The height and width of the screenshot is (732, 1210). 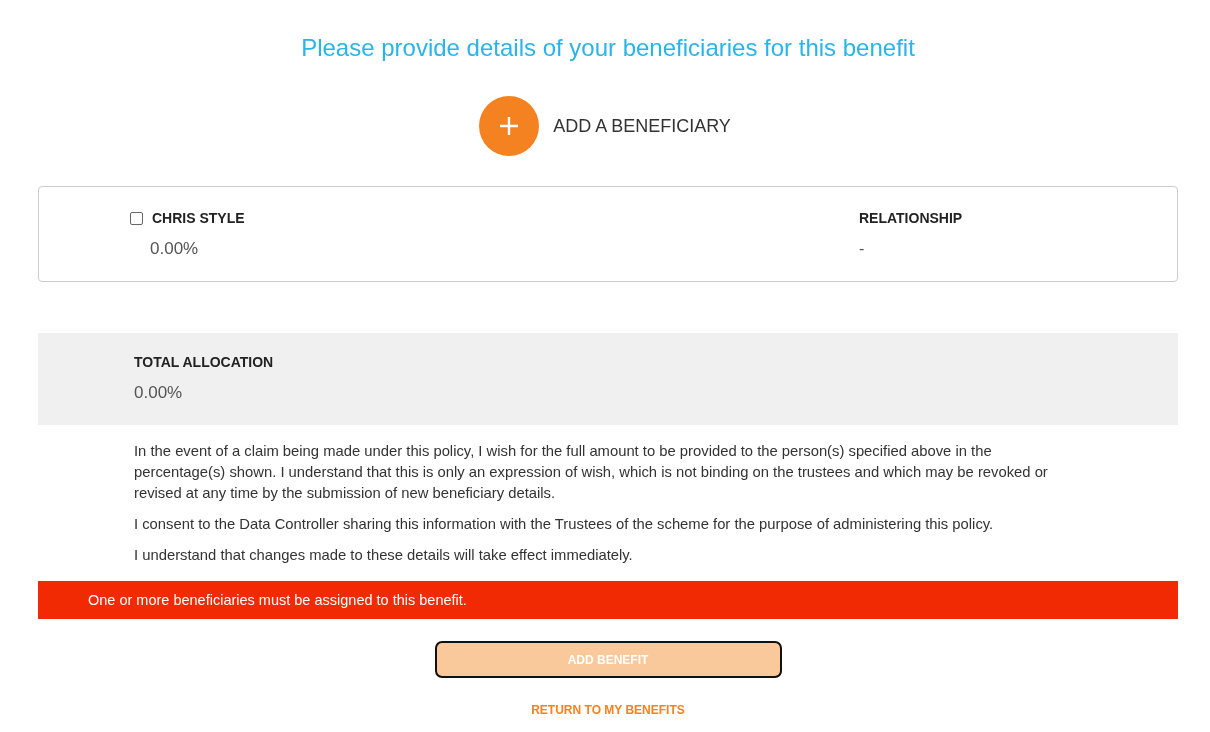 What do you see at coordinates (564, 524) in the screenshot?
I see `declaration-paragraph: I consent to the Data Controller sharing this information with the Trustees of the scheme for the purpose of administering this policy.` at bounding box center [564, 524].